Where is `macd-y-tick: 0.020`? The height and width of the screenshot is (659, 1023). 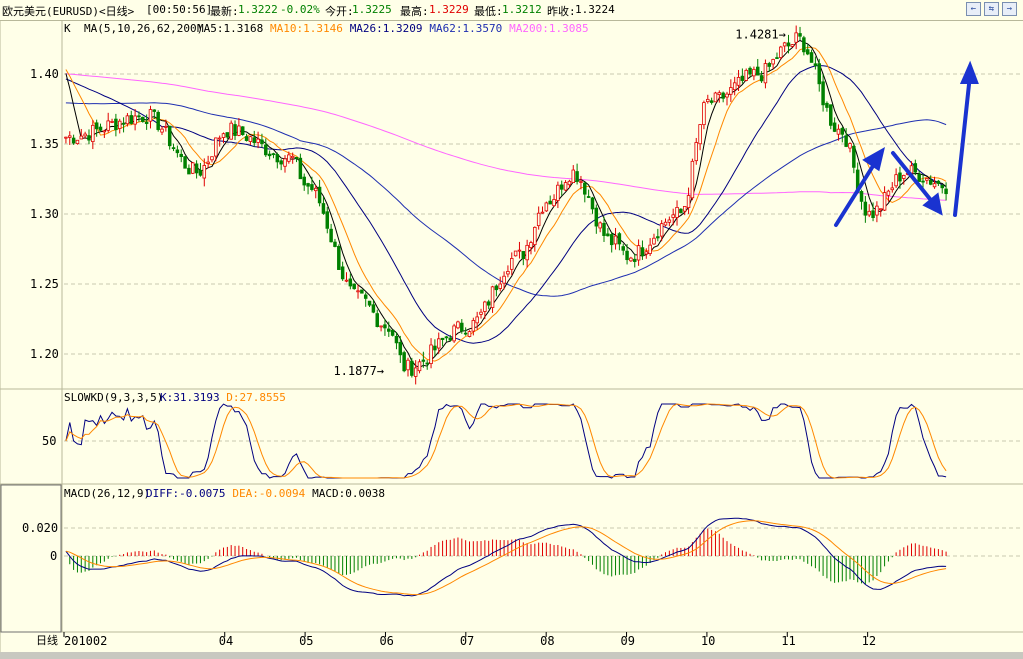
macd-y-tick: 0.020 is located at coordinates (40, 528).